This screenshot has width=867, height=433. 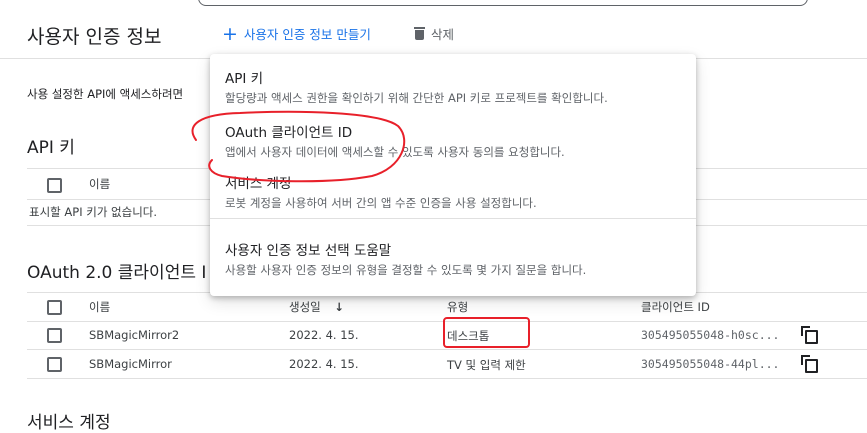 I want to click on delete-label: 삭제, so click(x=443, y=34).